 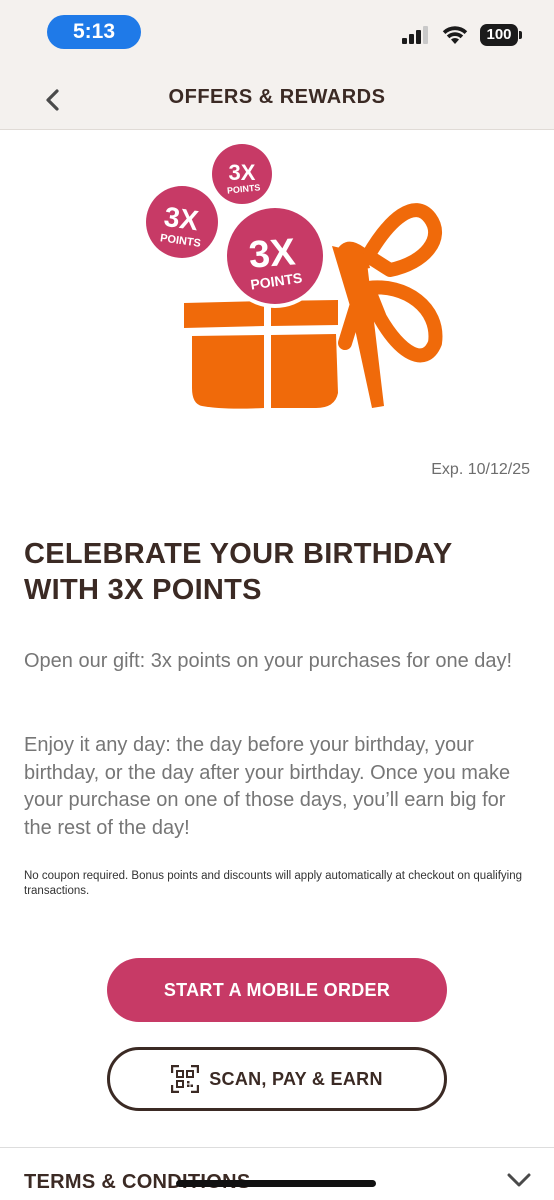 I want to click on points-badge-small: 3X POINTS, so click(x=242, y=174).